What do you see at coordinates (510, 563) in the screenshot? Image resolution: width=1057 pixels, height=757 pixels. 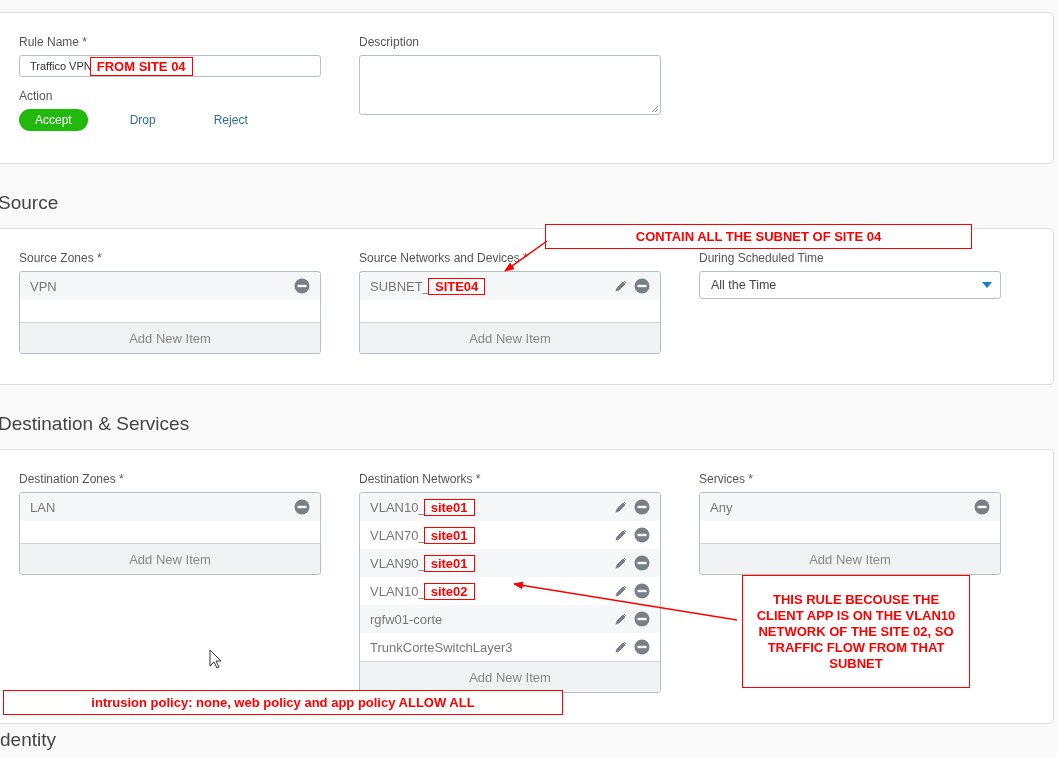 I see `list-item: VLAN90_ site01` at bounding box center [510, 563].